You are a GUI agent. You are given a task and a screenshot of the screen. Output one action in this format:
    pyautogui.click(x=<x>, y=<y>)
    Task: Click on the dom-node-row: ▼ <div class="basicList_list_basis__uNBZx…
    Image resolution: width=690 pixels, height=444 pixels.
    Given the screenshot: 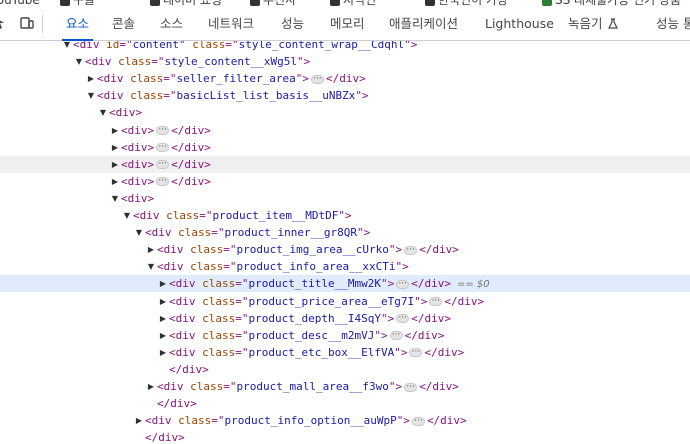 What is the action you would take?
    pyautogui.click(x=345, y=95)
    